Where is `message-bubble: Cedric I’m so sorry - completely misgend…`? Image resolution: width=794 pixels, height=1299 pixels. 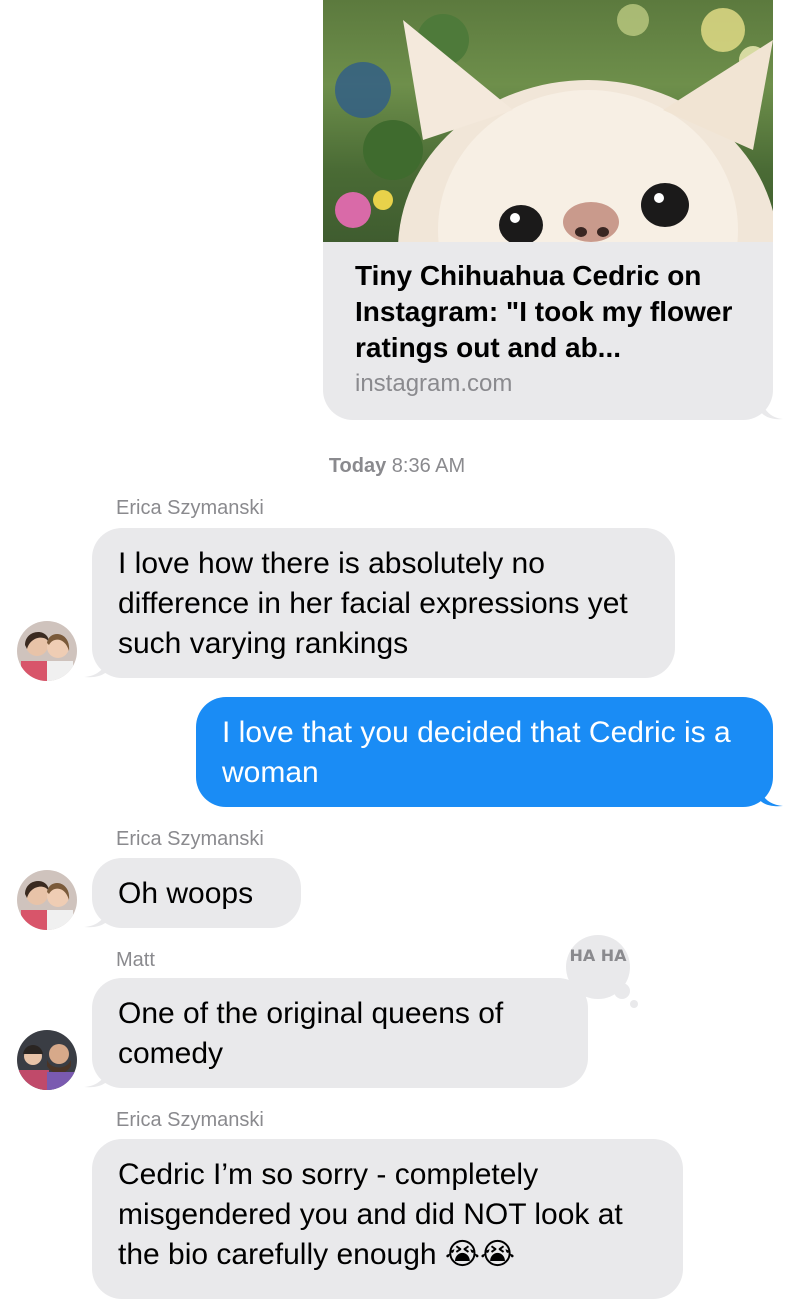 message-bubble: Cedric I’m so sorry - completely misgend… is located at coordinates (387, 1219).